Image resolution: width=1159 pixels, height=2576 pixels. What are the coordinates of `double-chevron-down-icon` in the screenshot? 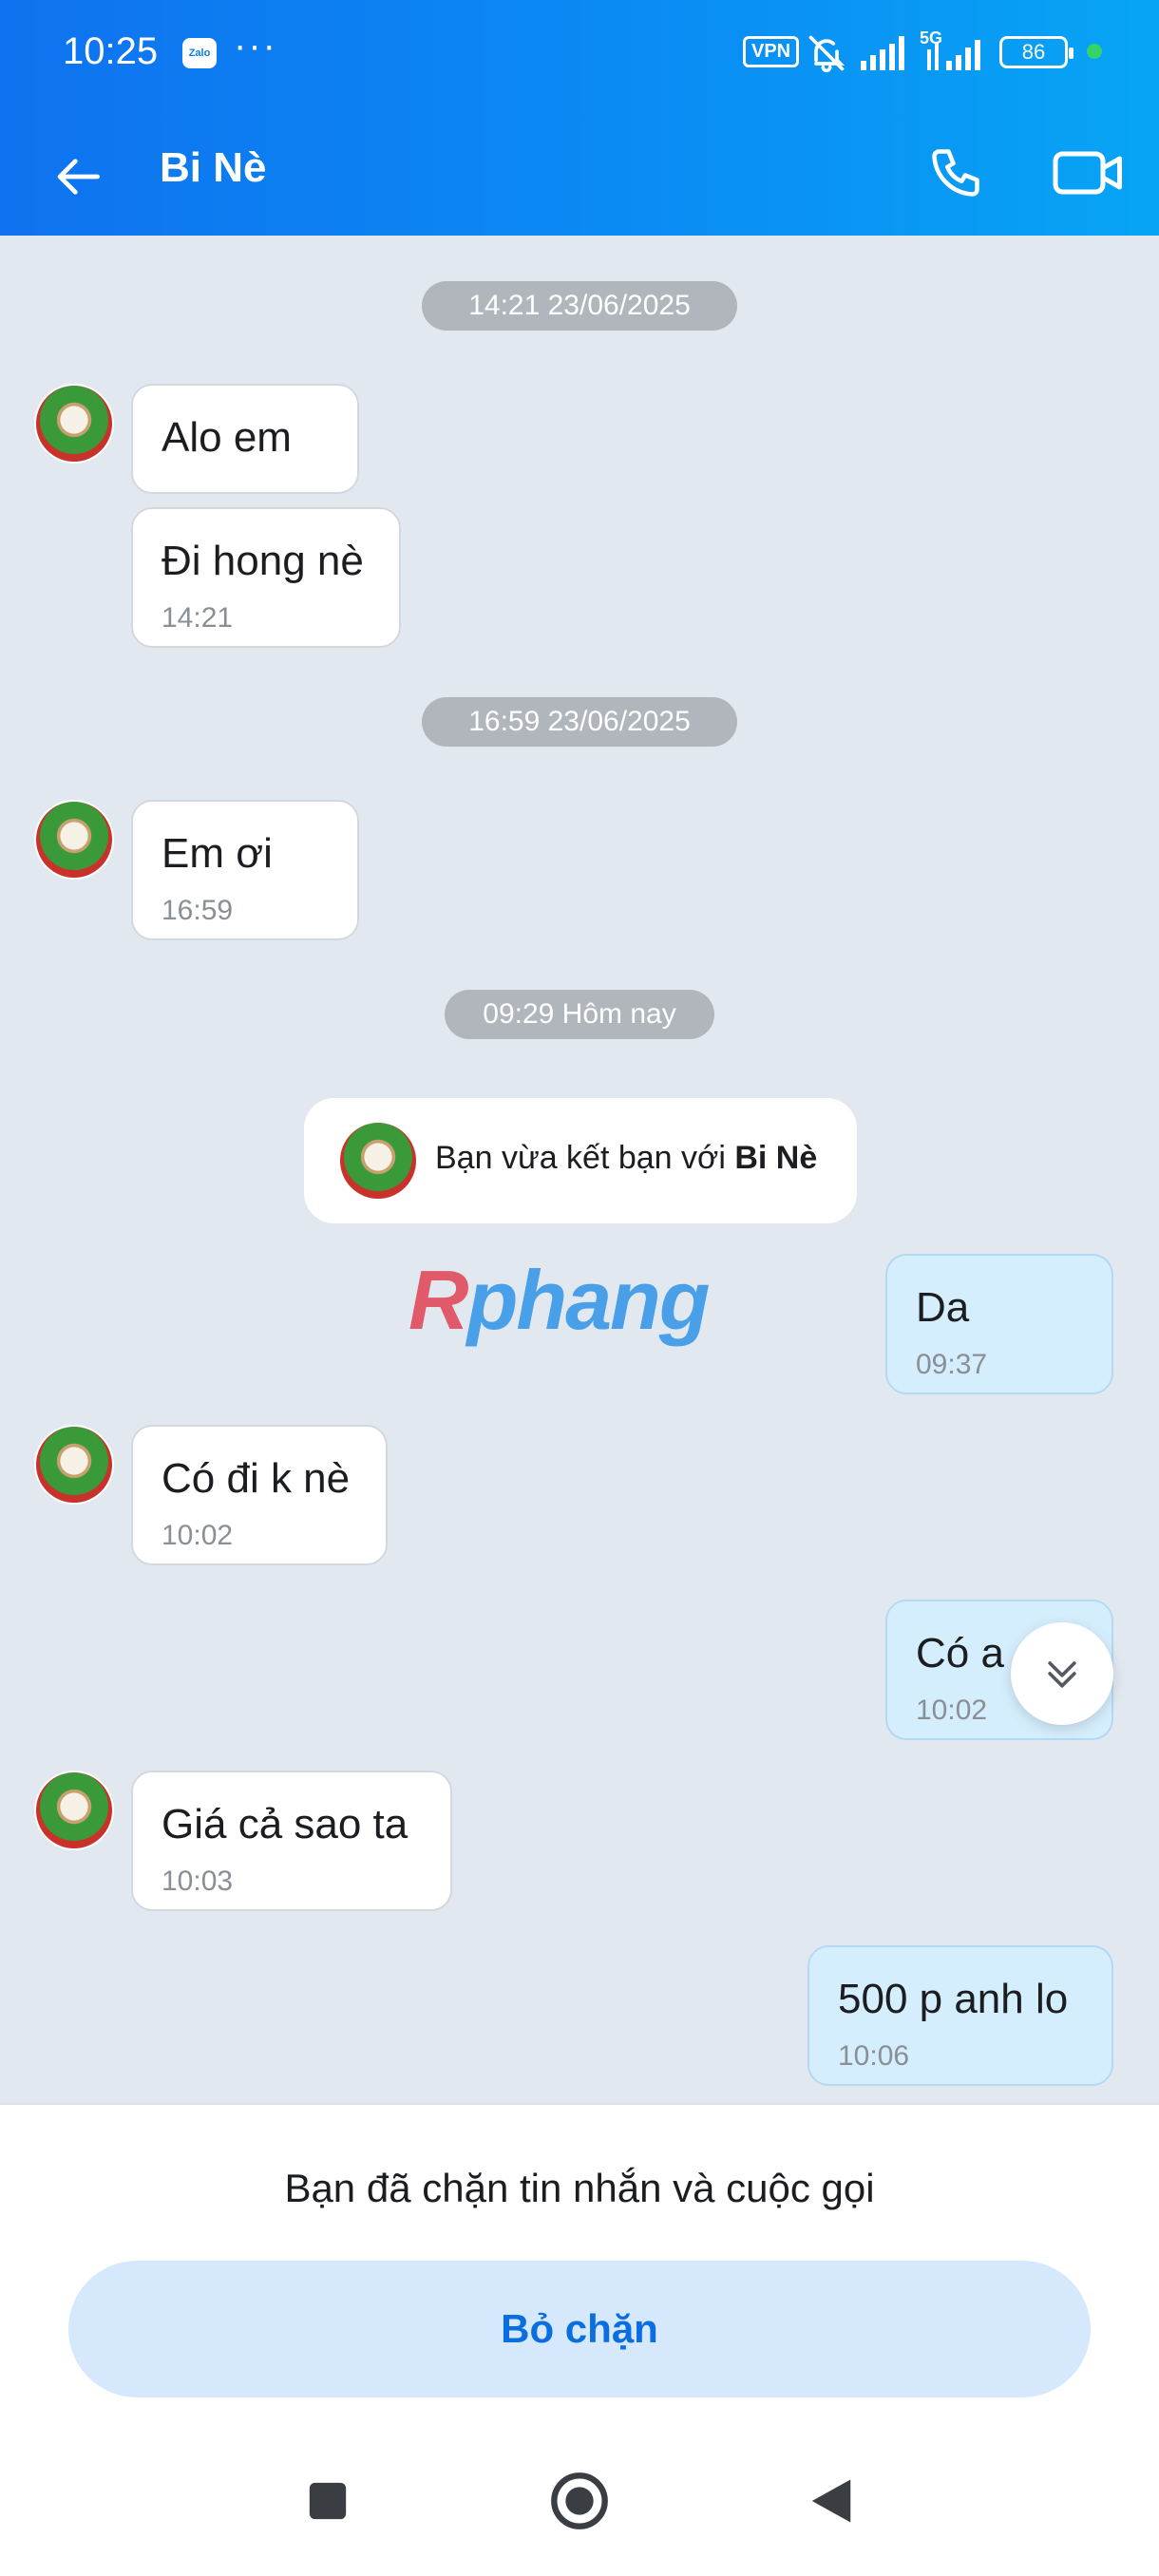 It's located at (1062, 1674).